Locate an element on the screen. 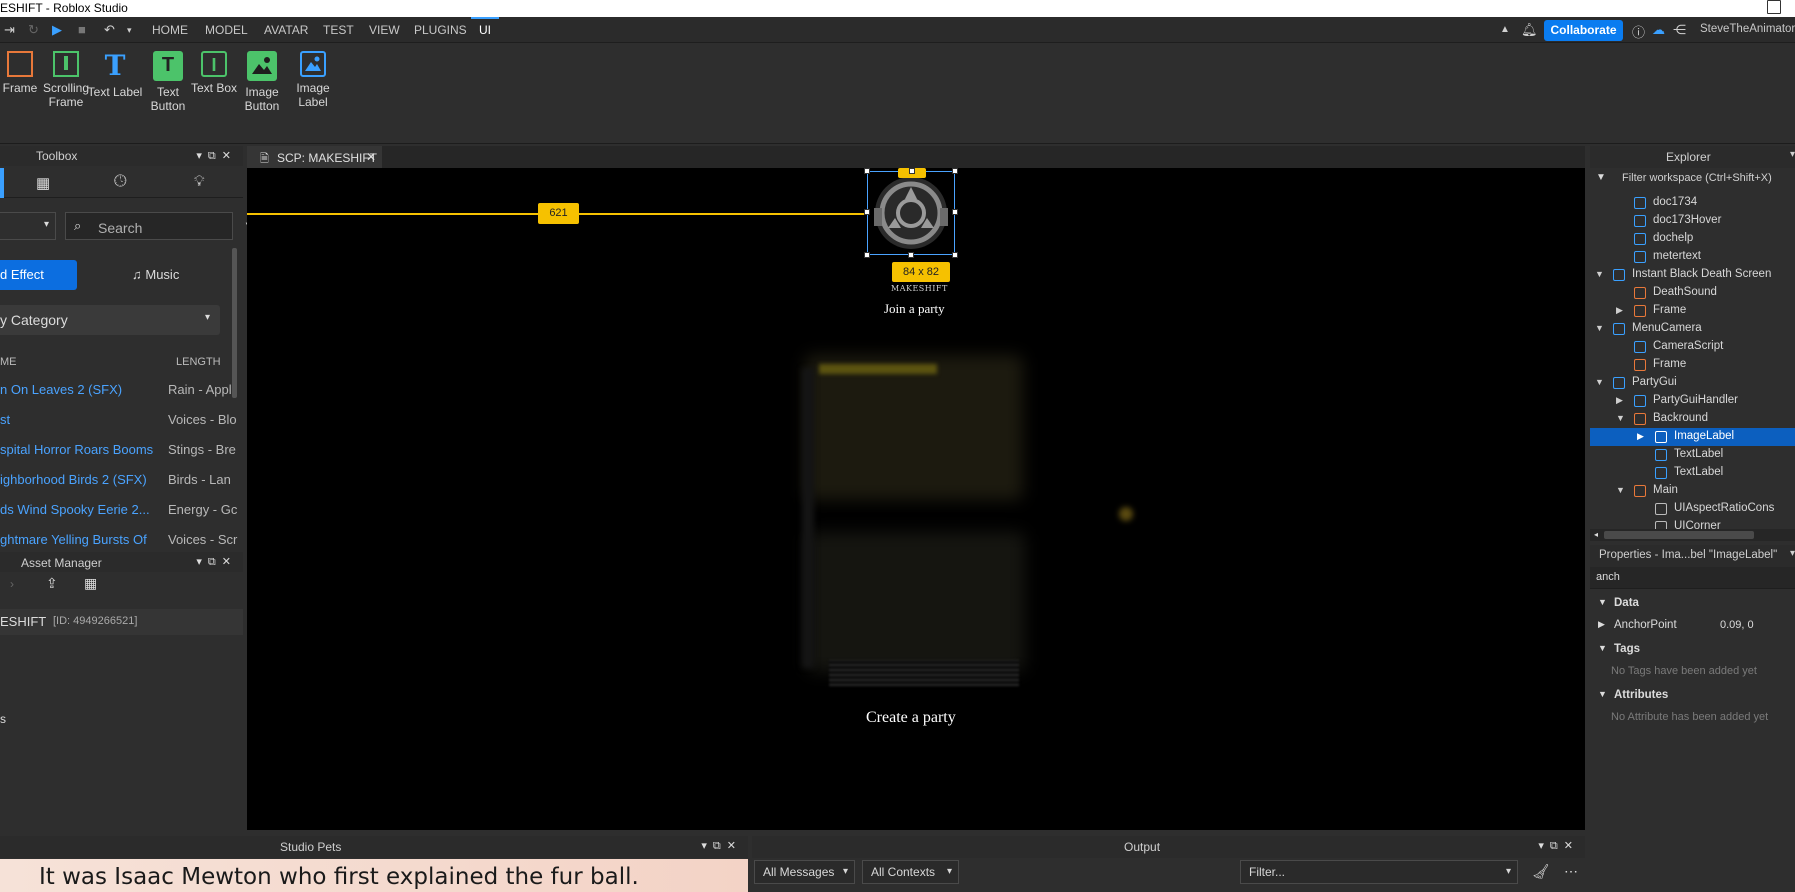 This screenshot has height=892, width=1795. create-party-label: Create a party is located at coordinates (911, 718).